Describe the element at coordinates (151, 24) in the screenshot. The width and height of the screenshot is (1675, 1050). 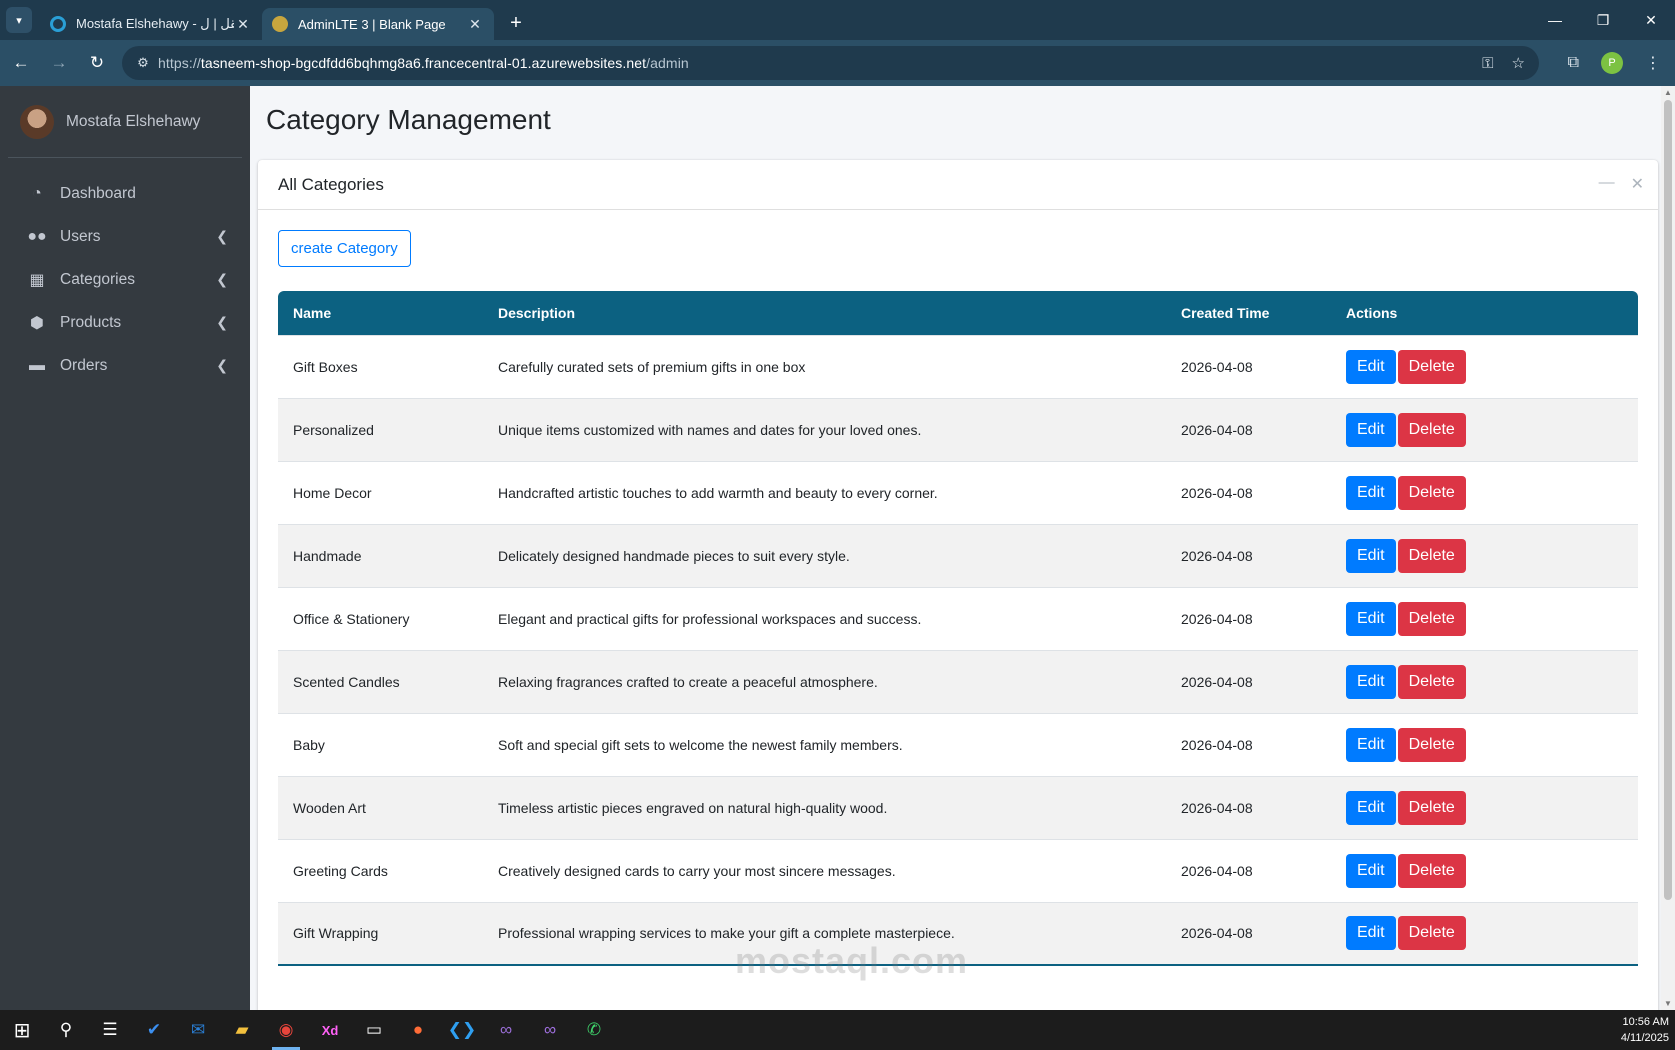
I see `browser-tab-mostaql: Mostafa Elshehawy - مستقل | ل ✕` at that location.